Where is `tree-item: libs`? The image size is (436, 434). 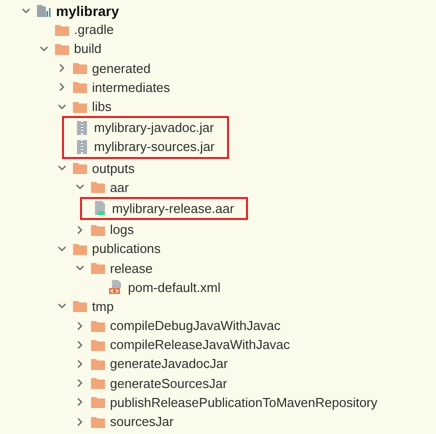 tree-item: libs is located at coordinates (58, 106).